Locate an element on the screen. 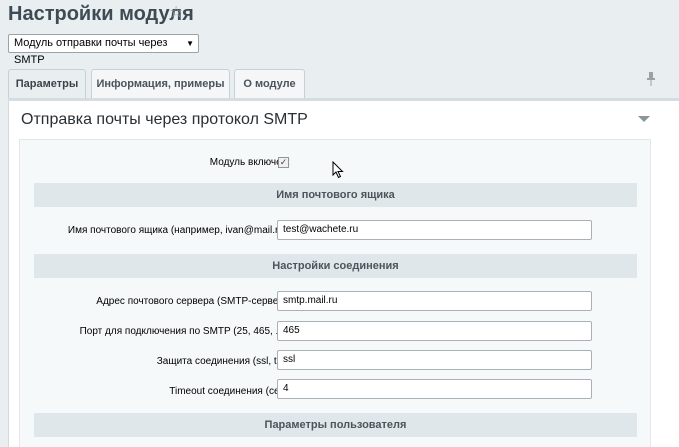  group-header-user: Параметры пользователя is located at coordinates (335, 425).